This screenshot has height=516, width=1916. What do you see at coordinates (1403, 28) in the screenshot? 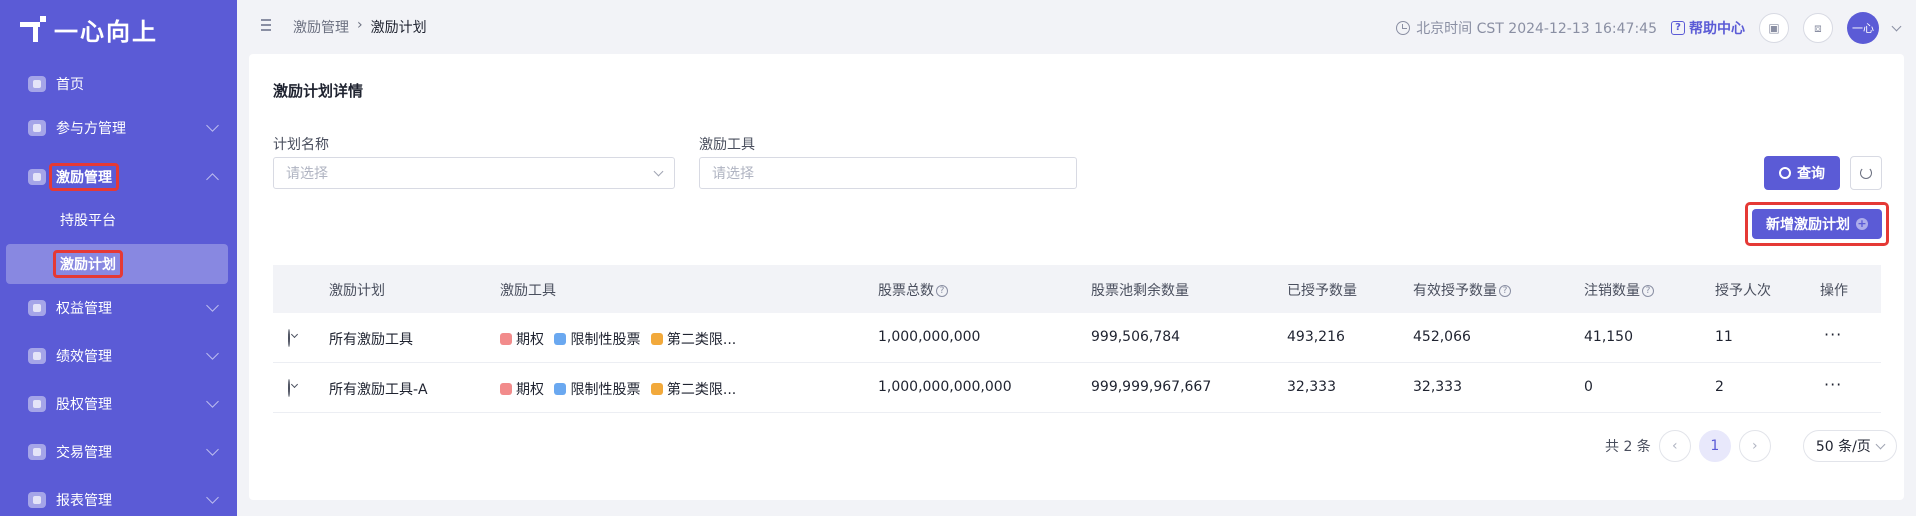
I see `clock-icon` at bounding box center [1403, 28].